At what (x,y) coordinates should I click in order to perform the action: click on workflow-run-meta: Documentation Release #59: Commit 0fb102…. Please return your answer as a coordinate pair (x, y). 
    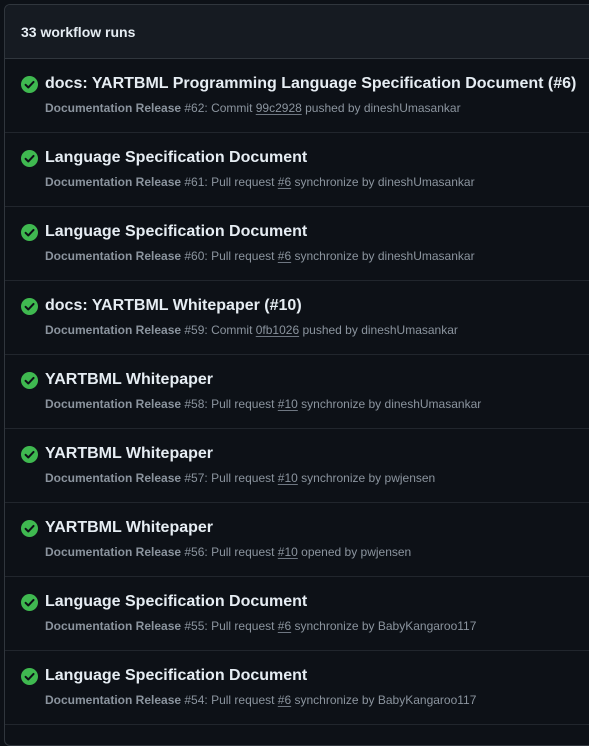
    Looking at the image, I should click on (251, 330).